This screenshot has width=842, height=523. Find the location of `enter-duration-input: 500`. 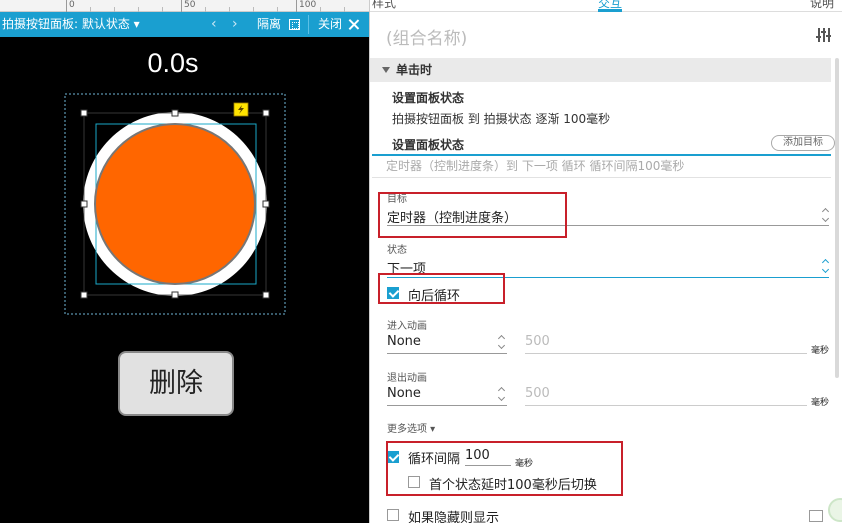

enter-duration-input: 500 is located at coordinates (537, 341).